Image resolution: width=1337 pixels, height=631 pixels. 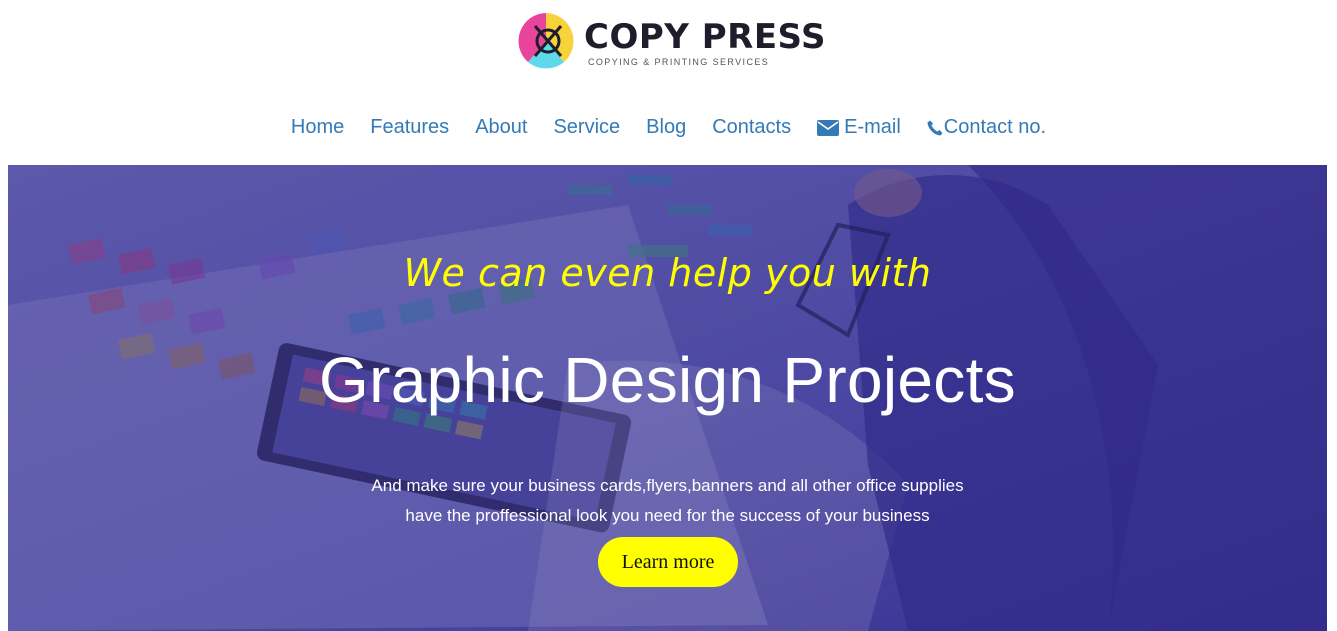 I want to click on nav-features: Features, so click(x=409, y=127).